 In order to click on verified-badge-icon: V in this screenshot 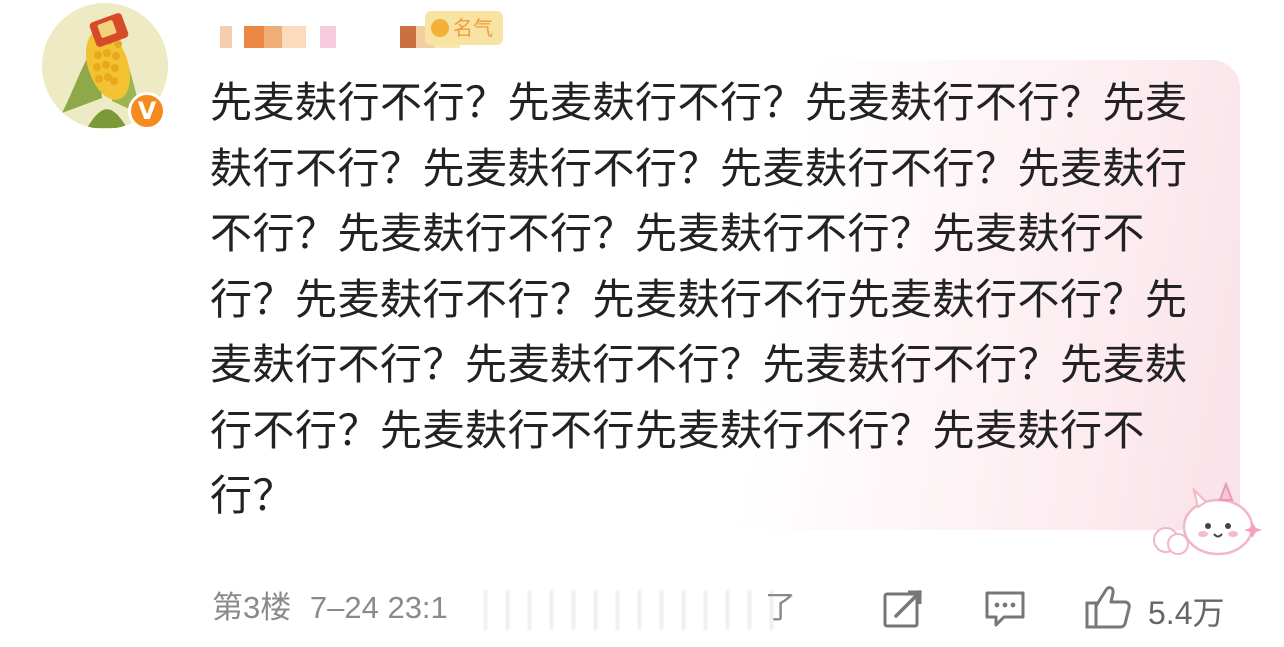, I will do `click(147, 111)`.